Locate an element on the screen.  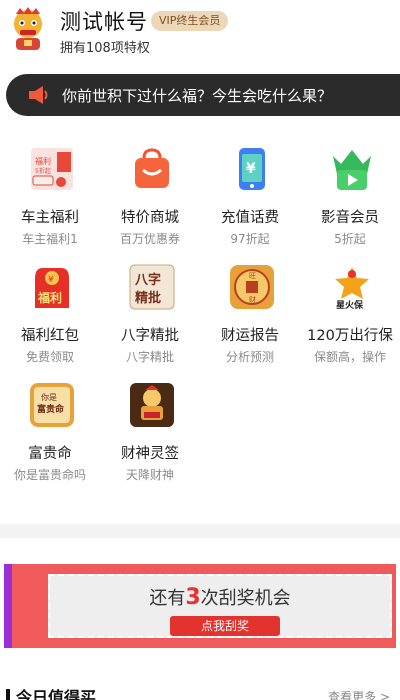
service-title: 影音会员 is located at coordinates (350, 218).